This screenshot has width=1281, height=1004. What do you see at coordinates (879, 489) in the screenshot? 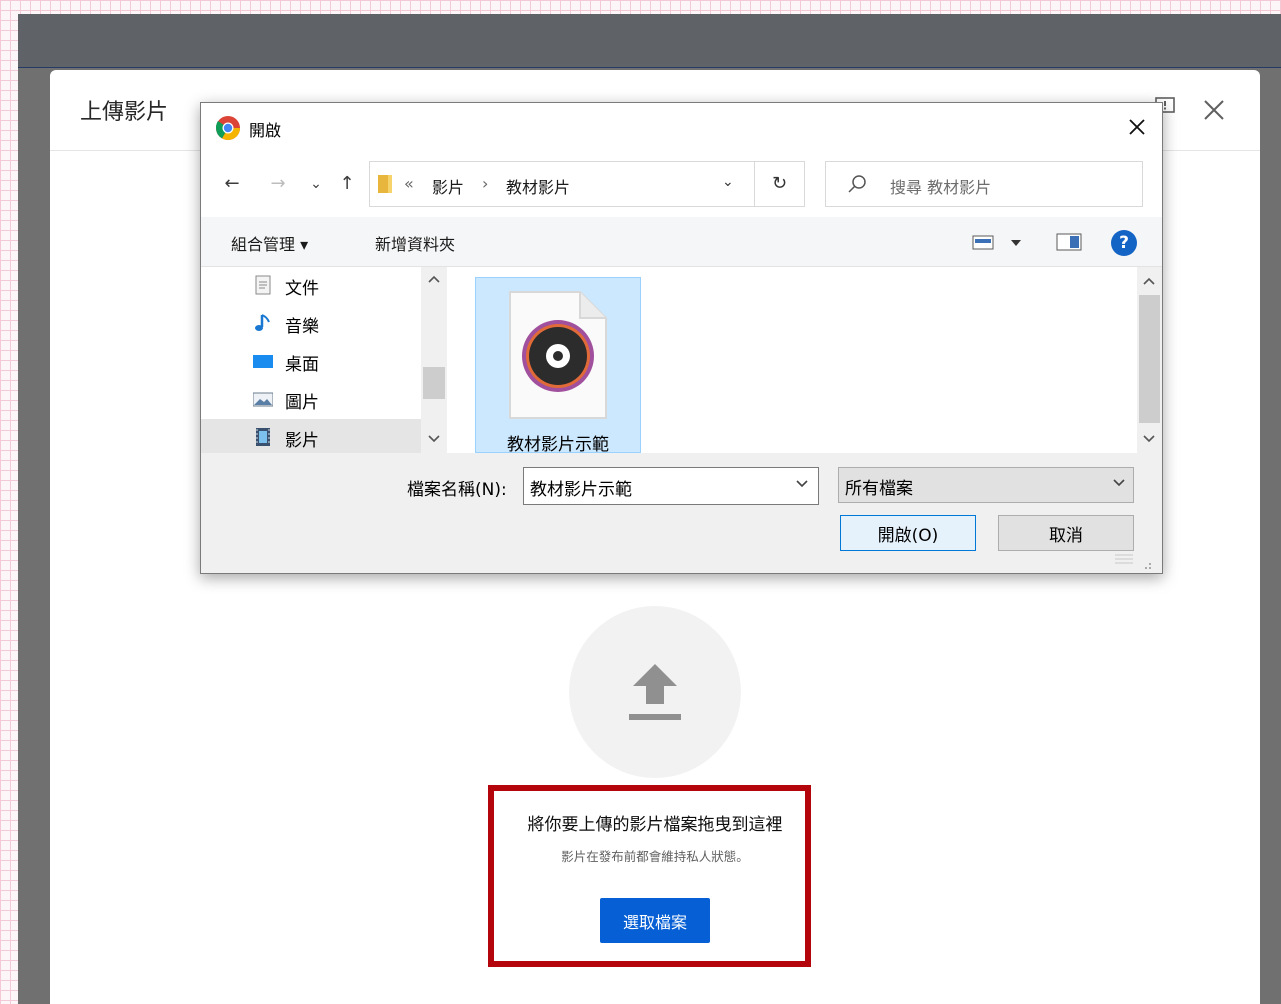
I see `filetype-value: 所有檔案` at bounding box center [879, 489].